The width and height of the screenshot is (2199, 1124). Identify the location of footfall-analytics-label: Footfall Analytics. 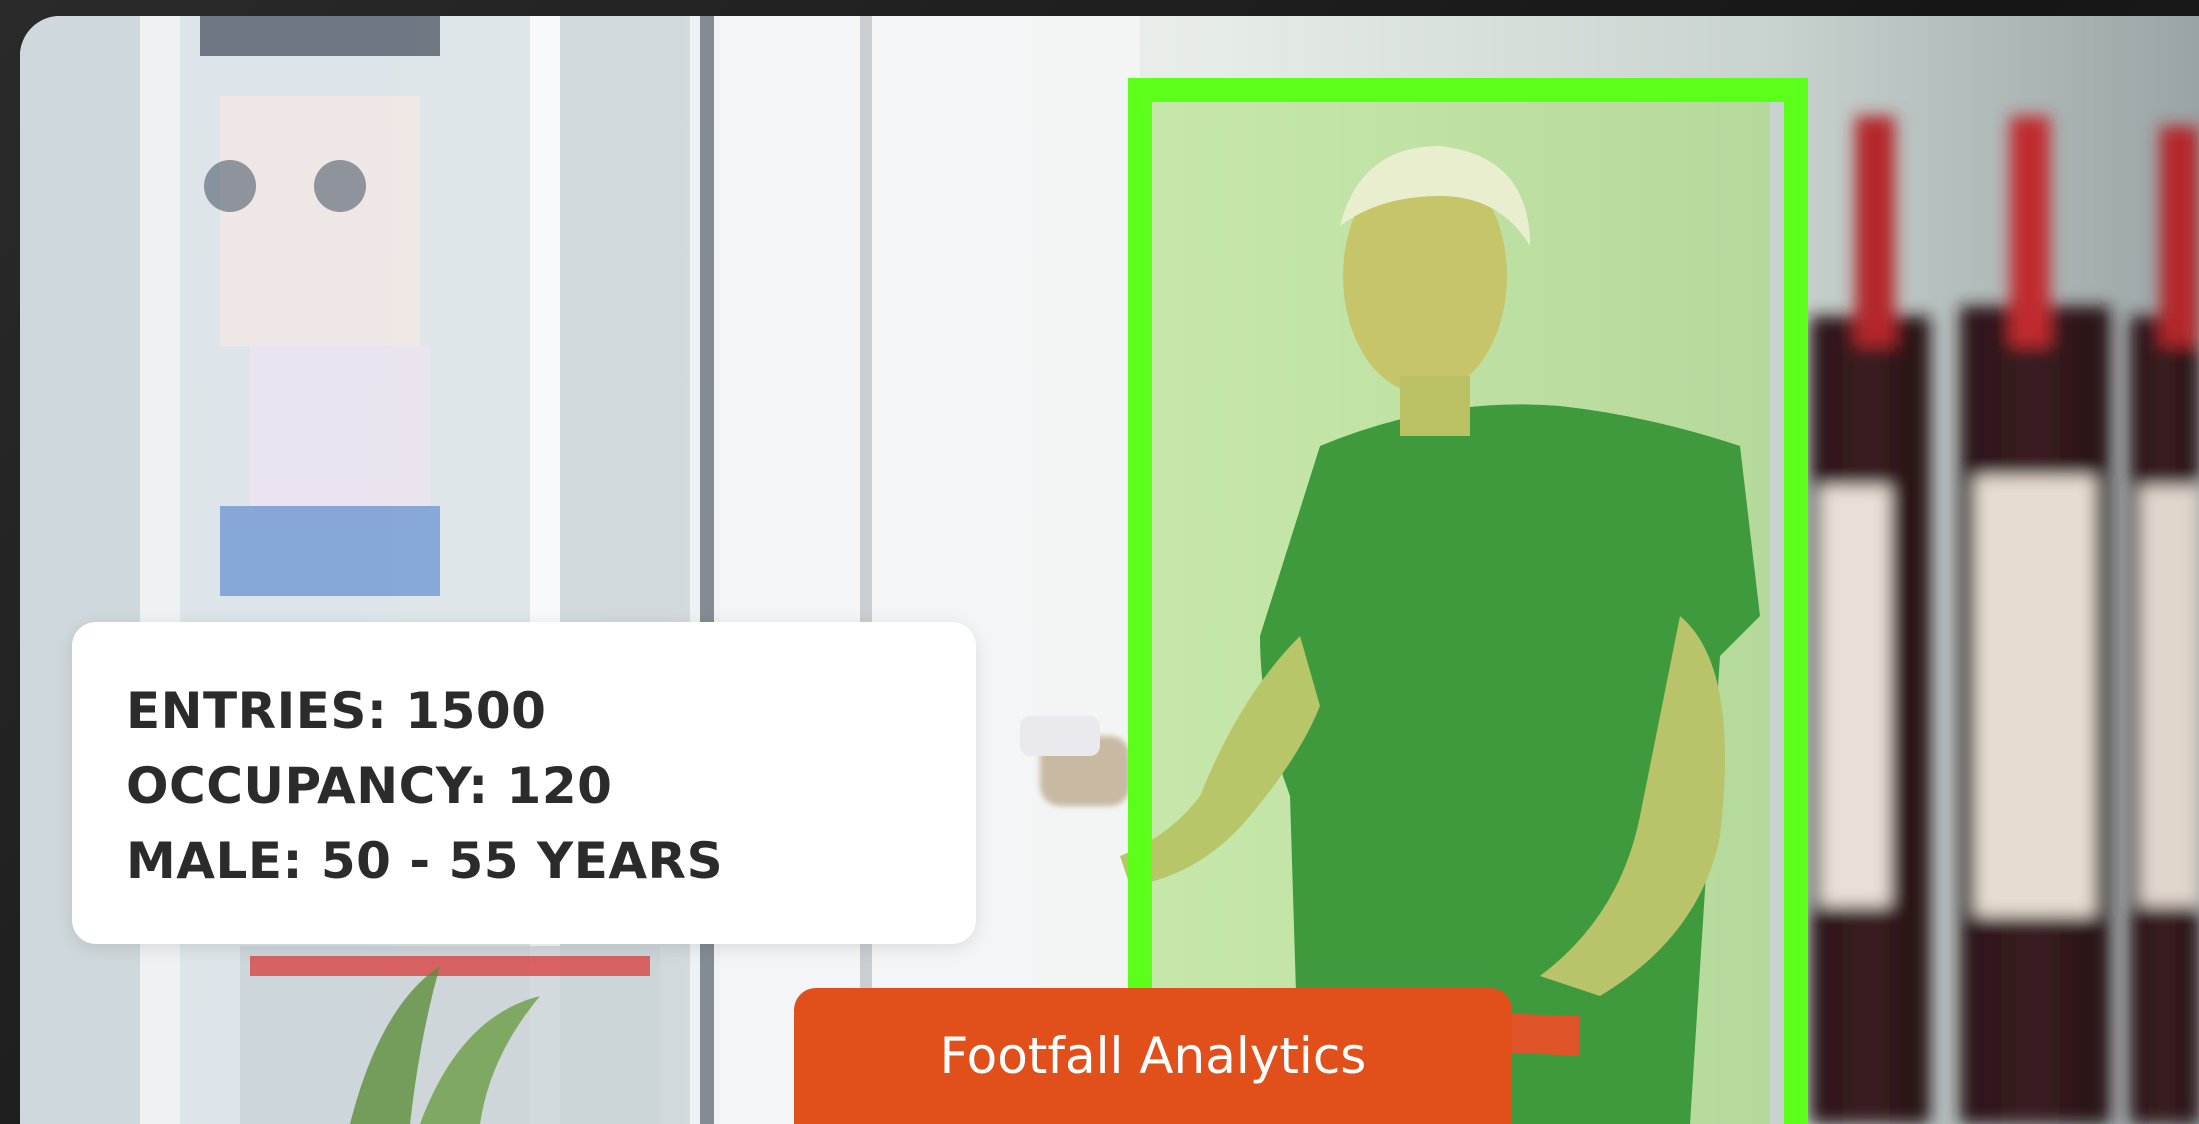
(1153, 1056).